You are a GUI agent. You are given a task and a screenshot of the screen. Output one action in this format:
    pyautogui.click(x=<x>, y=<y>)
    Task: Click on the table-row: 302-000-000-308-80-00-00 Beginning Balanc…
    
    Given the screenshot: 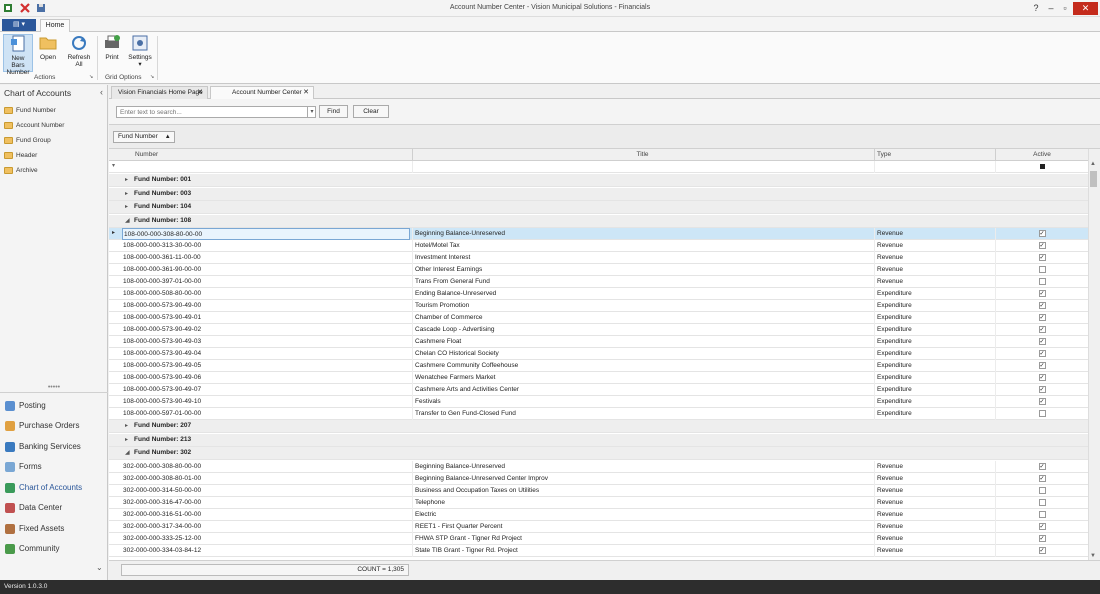 What is the action you would take?
    pyautogui.click(x=598, y=466)
    